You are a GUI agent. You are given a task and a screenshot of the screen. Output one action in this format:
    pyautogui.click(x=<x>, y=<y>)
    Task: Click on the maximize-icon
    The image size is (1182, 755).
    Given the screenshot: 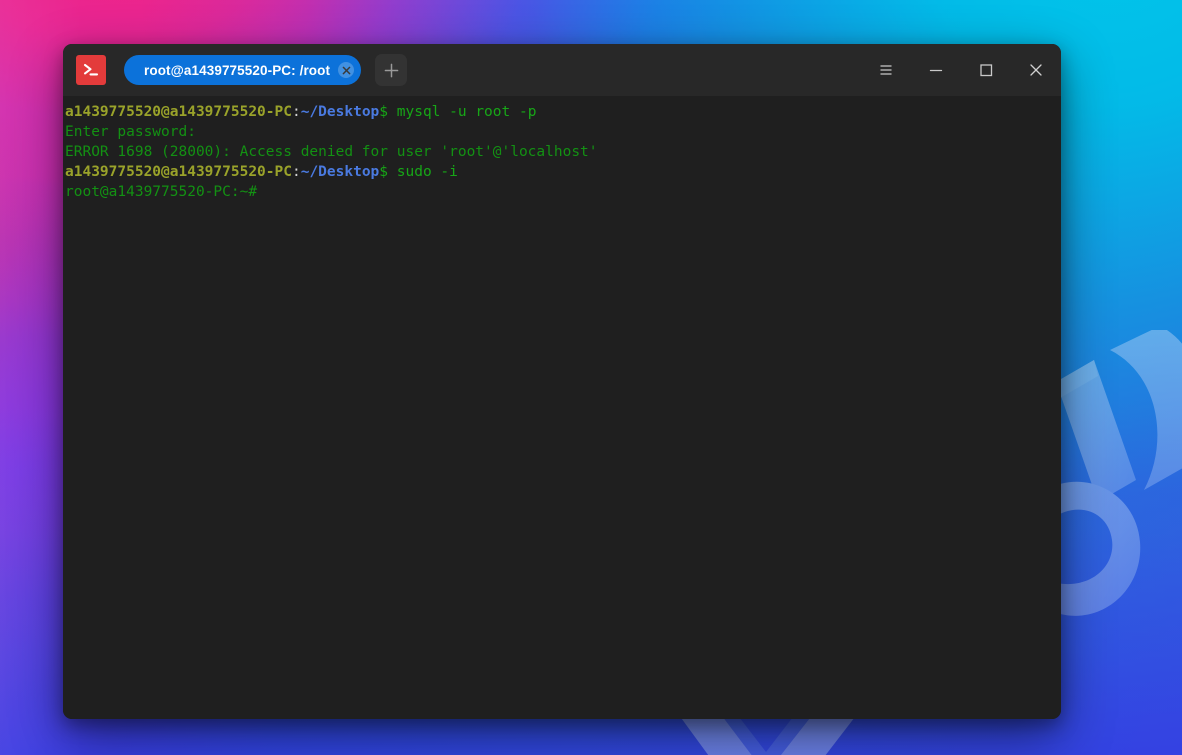 What is the action you would take?
    pyautogui.click(x=986, y=70)
    